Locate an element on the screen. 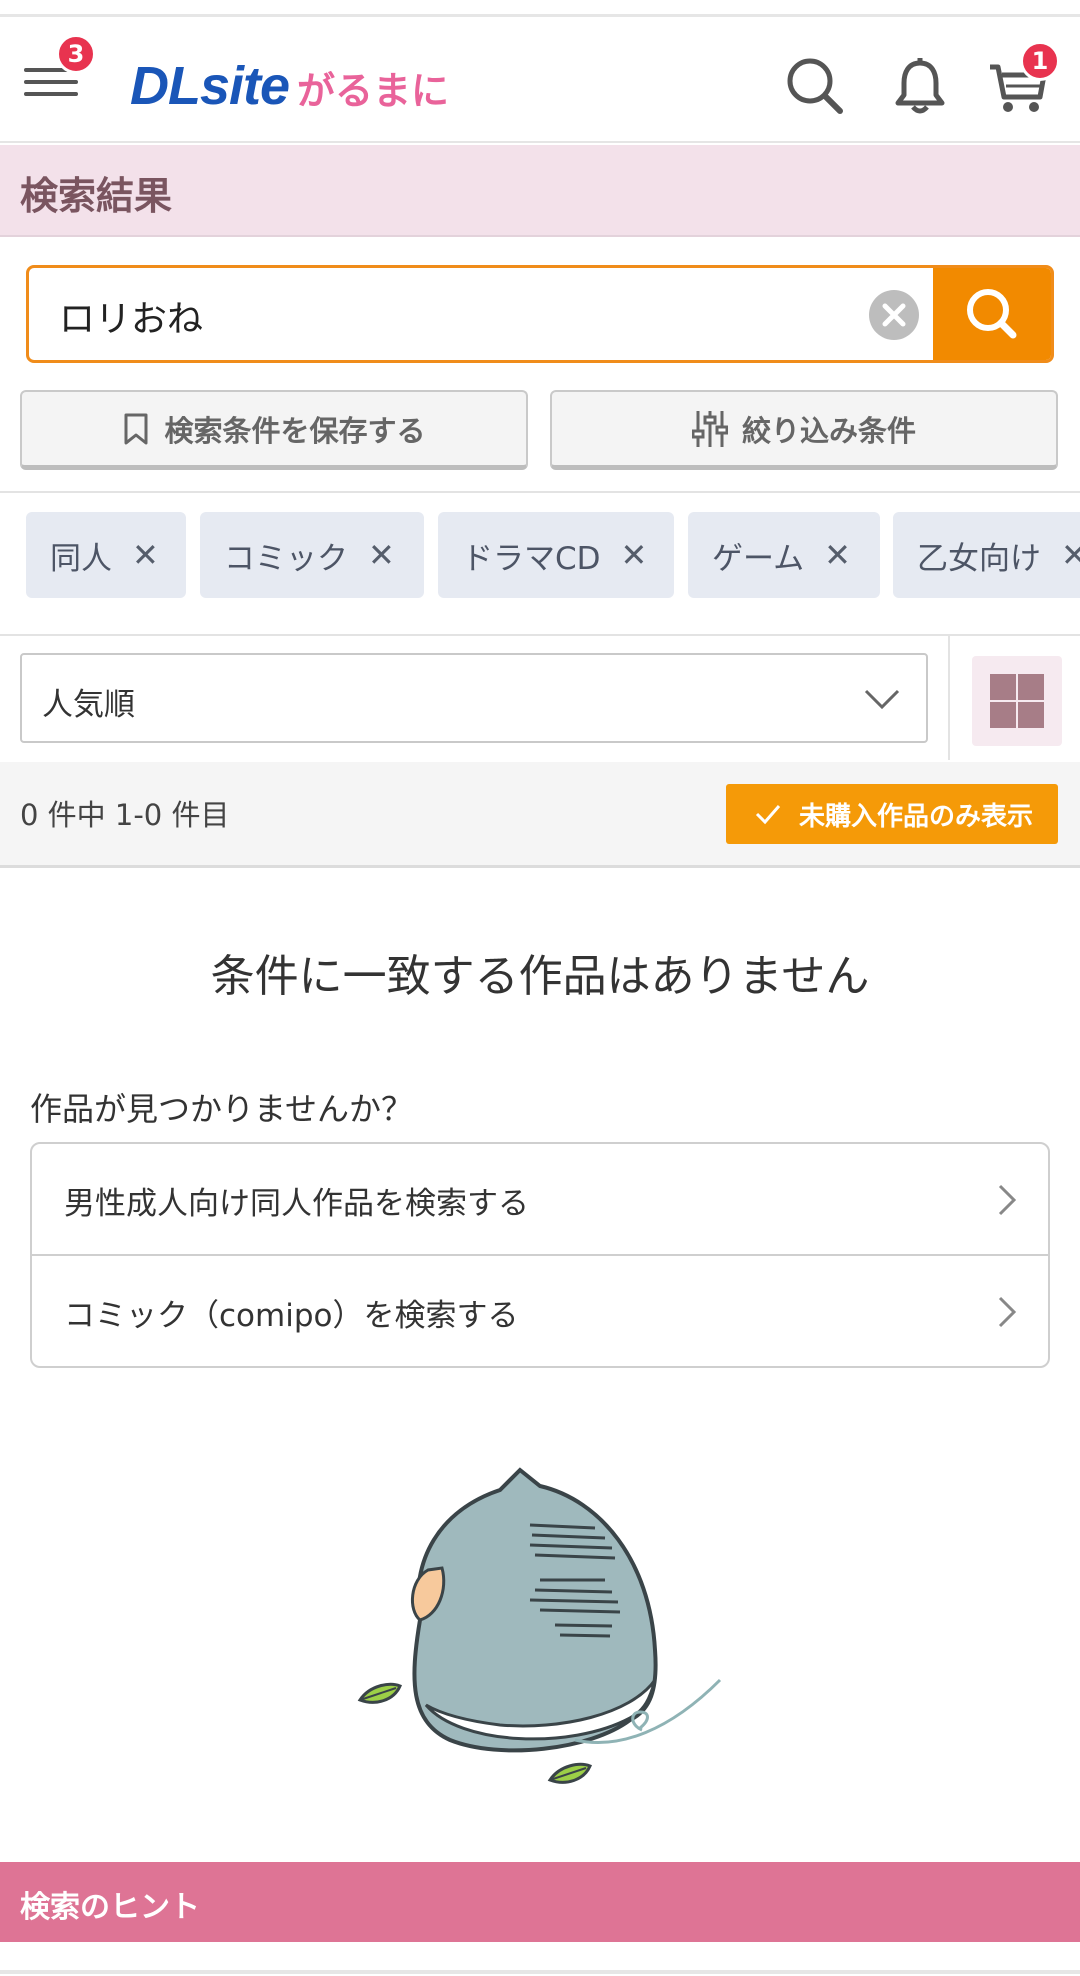 This screenshot has width=1080, height=1976. result-count: 0 件中 1-0 件目 is located at coordinates (125, 815).